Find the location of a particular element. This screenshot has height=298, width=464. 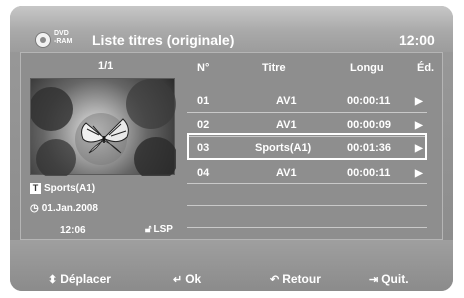

back-button: ↶ Retour is located at coordinates (295, 279).